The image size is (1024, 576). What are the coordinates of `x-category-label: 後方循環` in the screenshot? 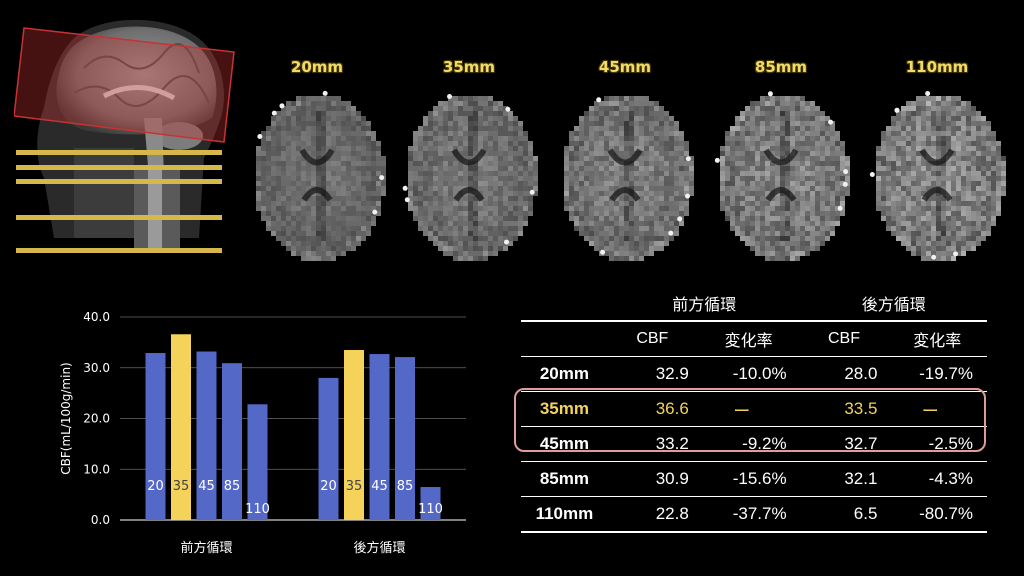 It's located at (379, 548).